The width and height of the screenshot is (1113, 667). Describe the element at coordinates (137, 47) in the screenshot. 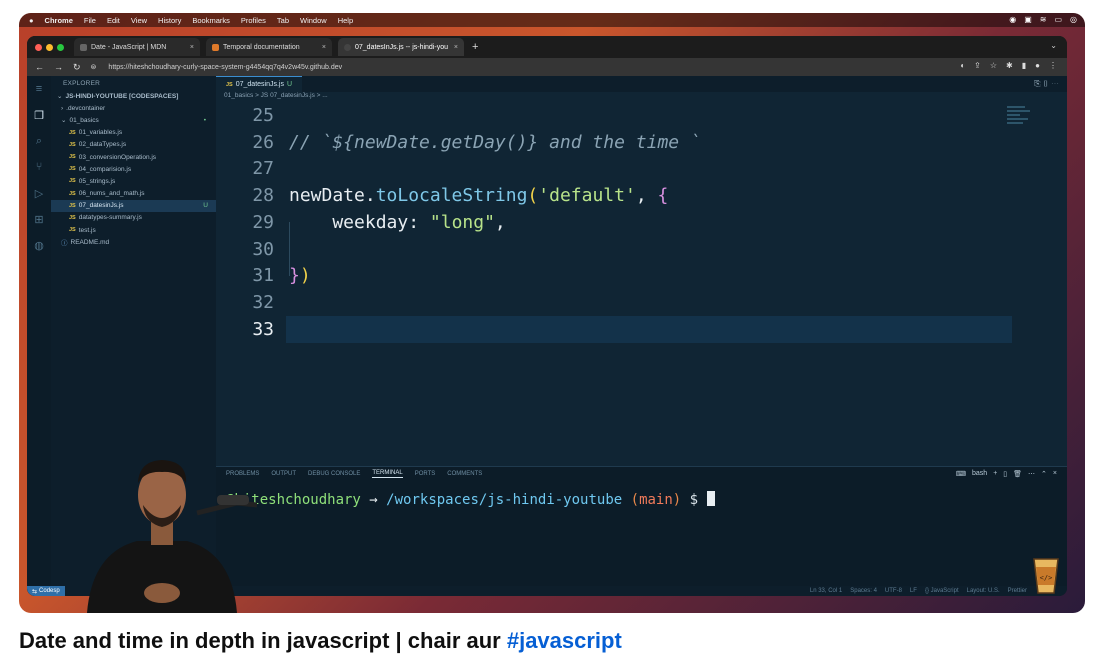

I see `tab-mdn: Date - JavaScript | MDN ×` at that location.